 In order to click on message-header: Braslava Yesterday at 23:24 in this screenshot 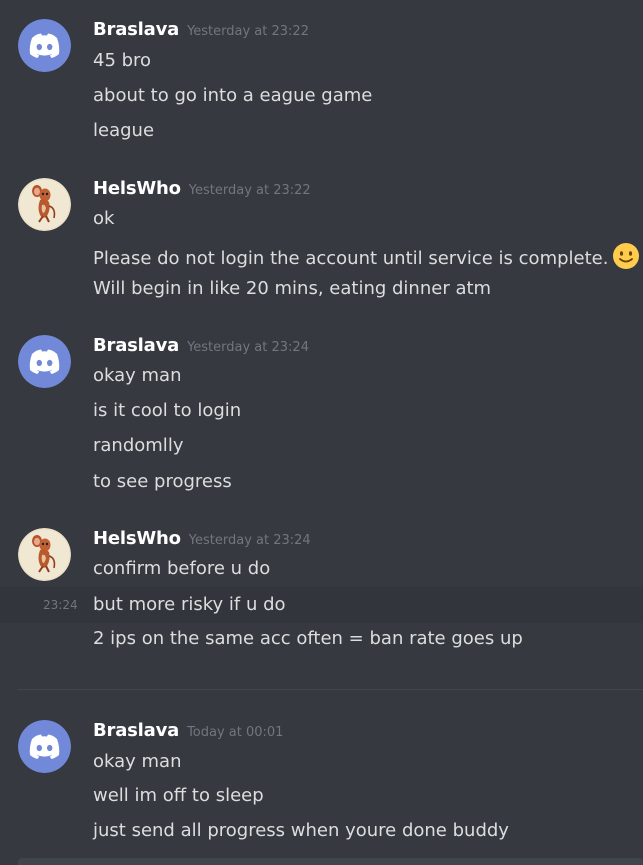, I will do `click(201, 348)`.